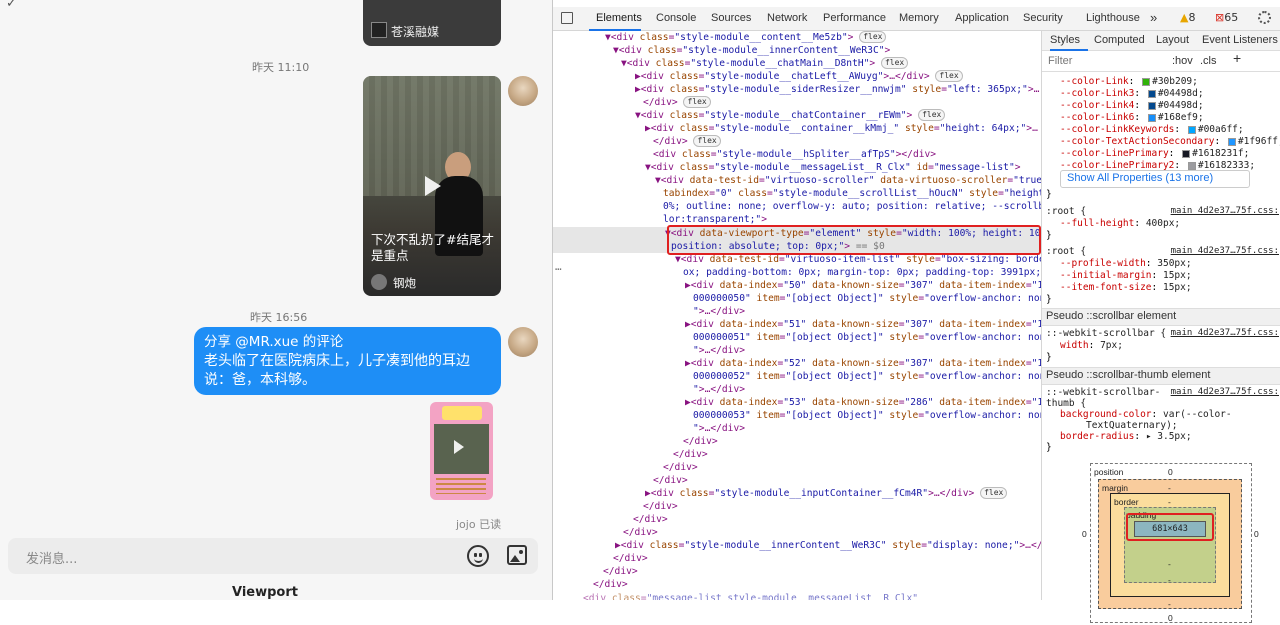 Image resolution: width=1280 pixels, height=625 pixels. I want to click on tab-sources: Sources, so click(731, 18).